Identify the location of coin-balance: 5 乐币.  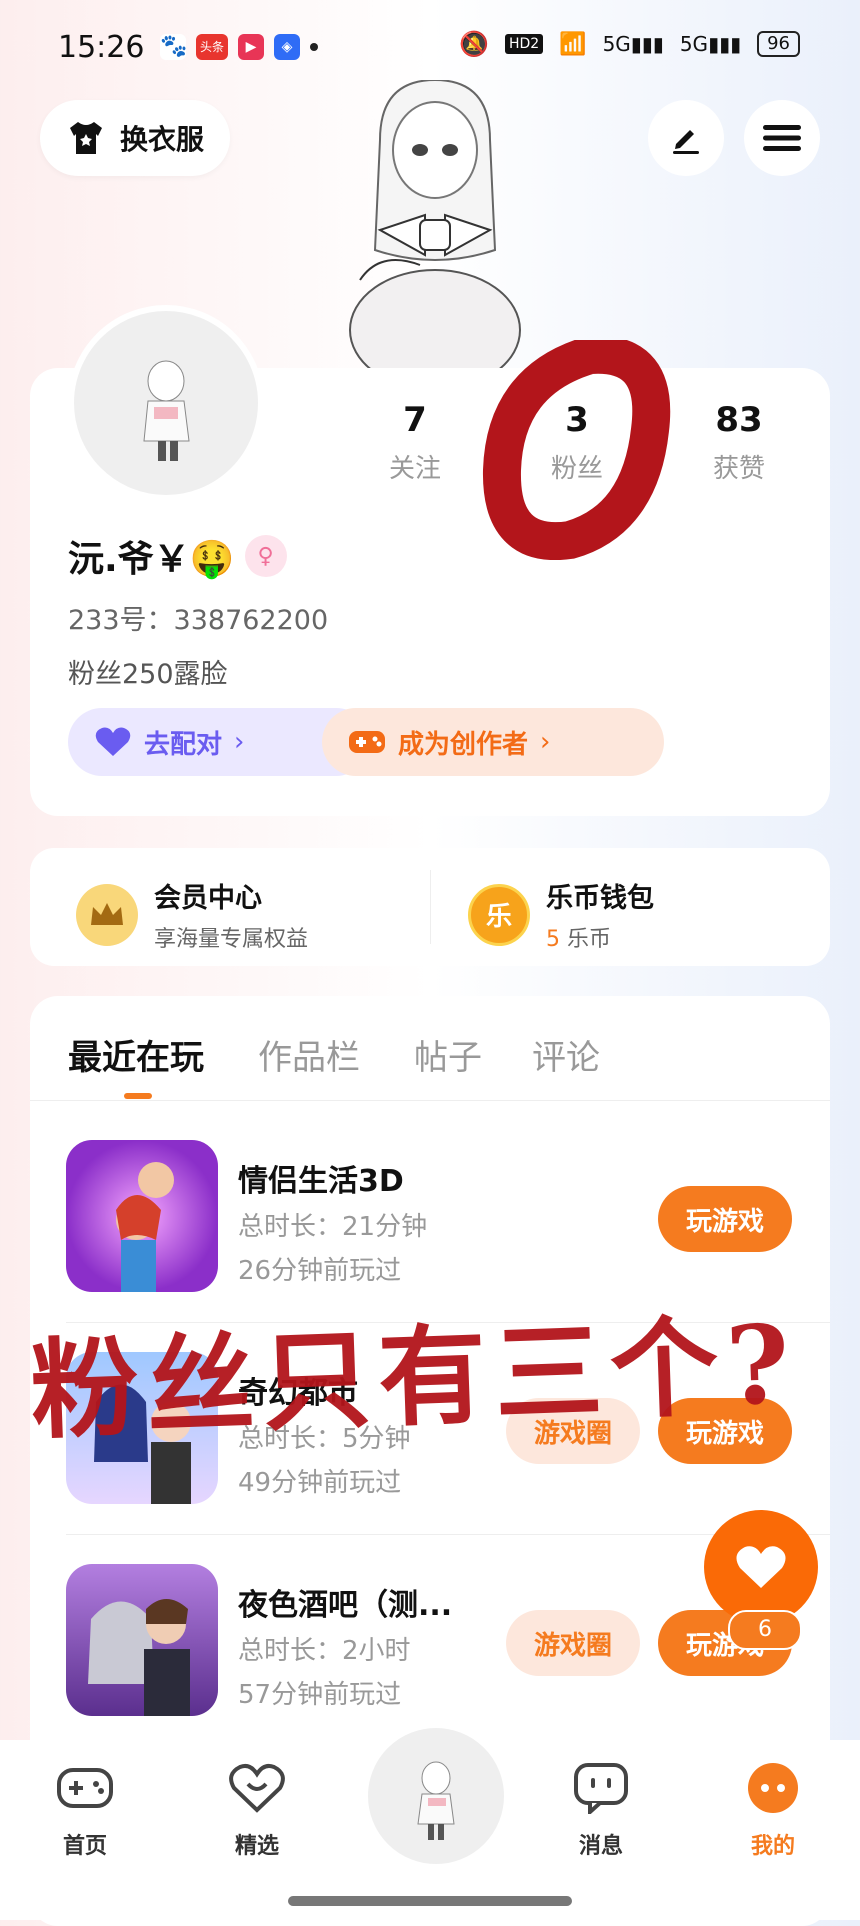
(600, 937).